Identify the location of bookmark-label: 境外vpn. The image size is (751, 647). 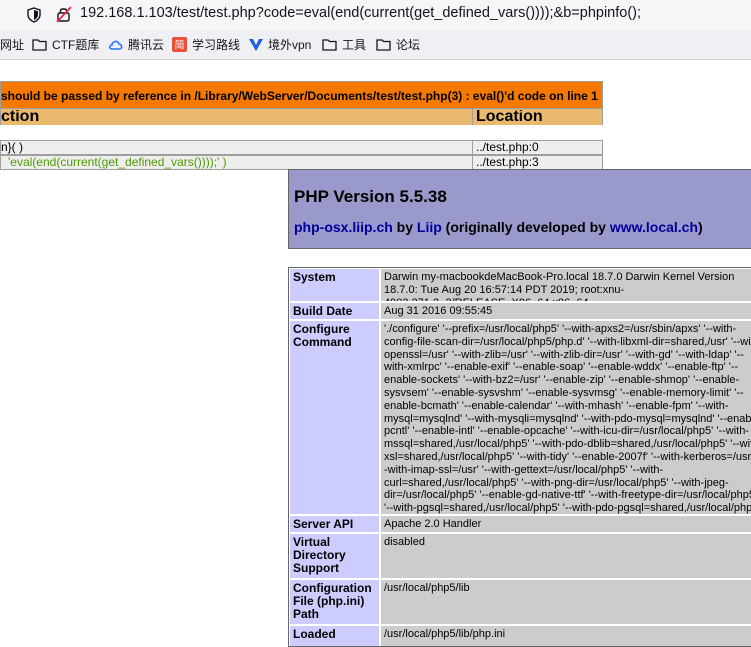
(290, 45).